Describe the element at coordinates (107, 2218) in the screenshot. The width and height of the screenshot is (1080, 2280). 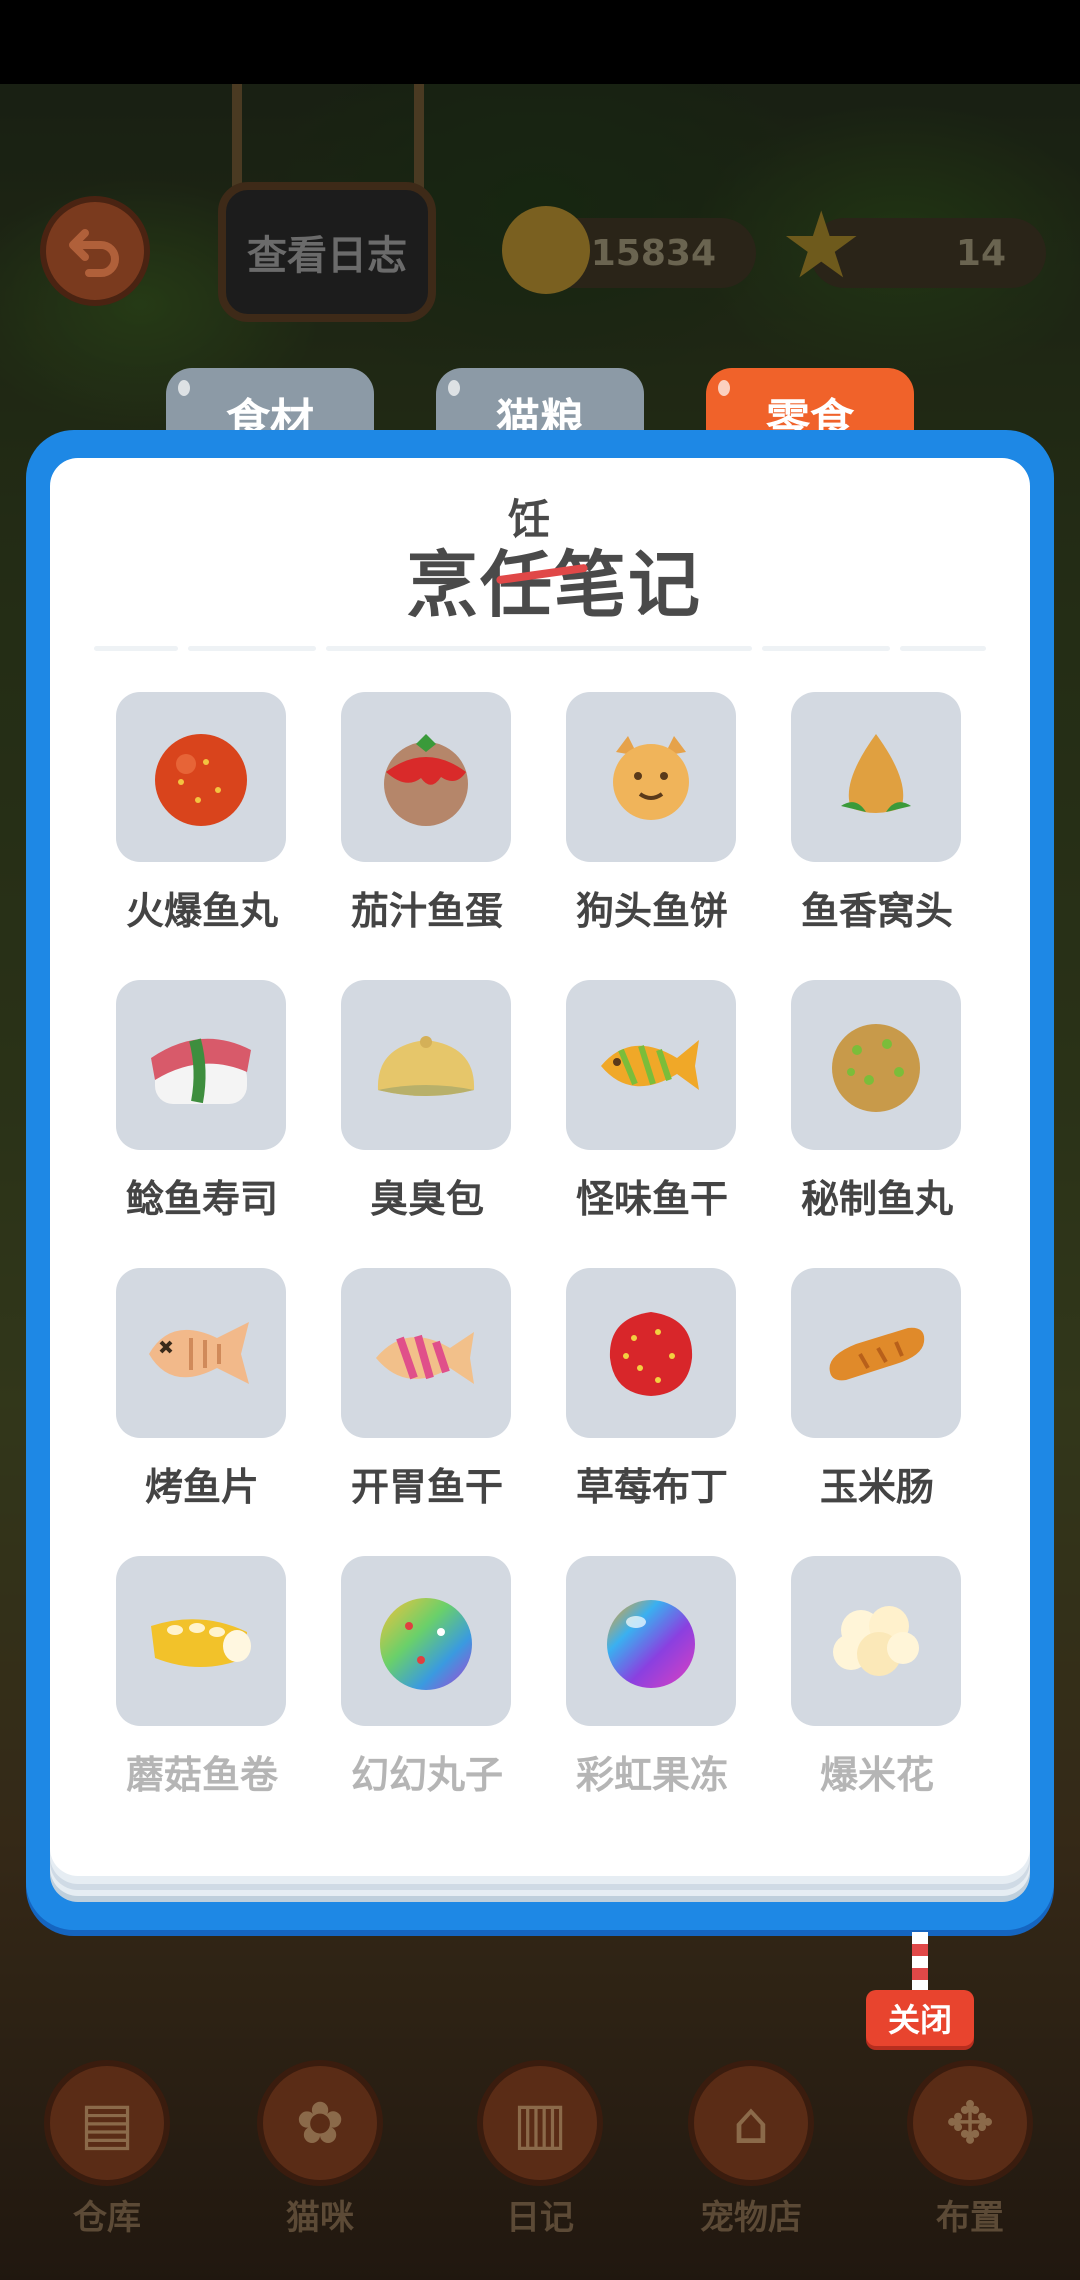
I see `nav-label: 仓库` at that location.